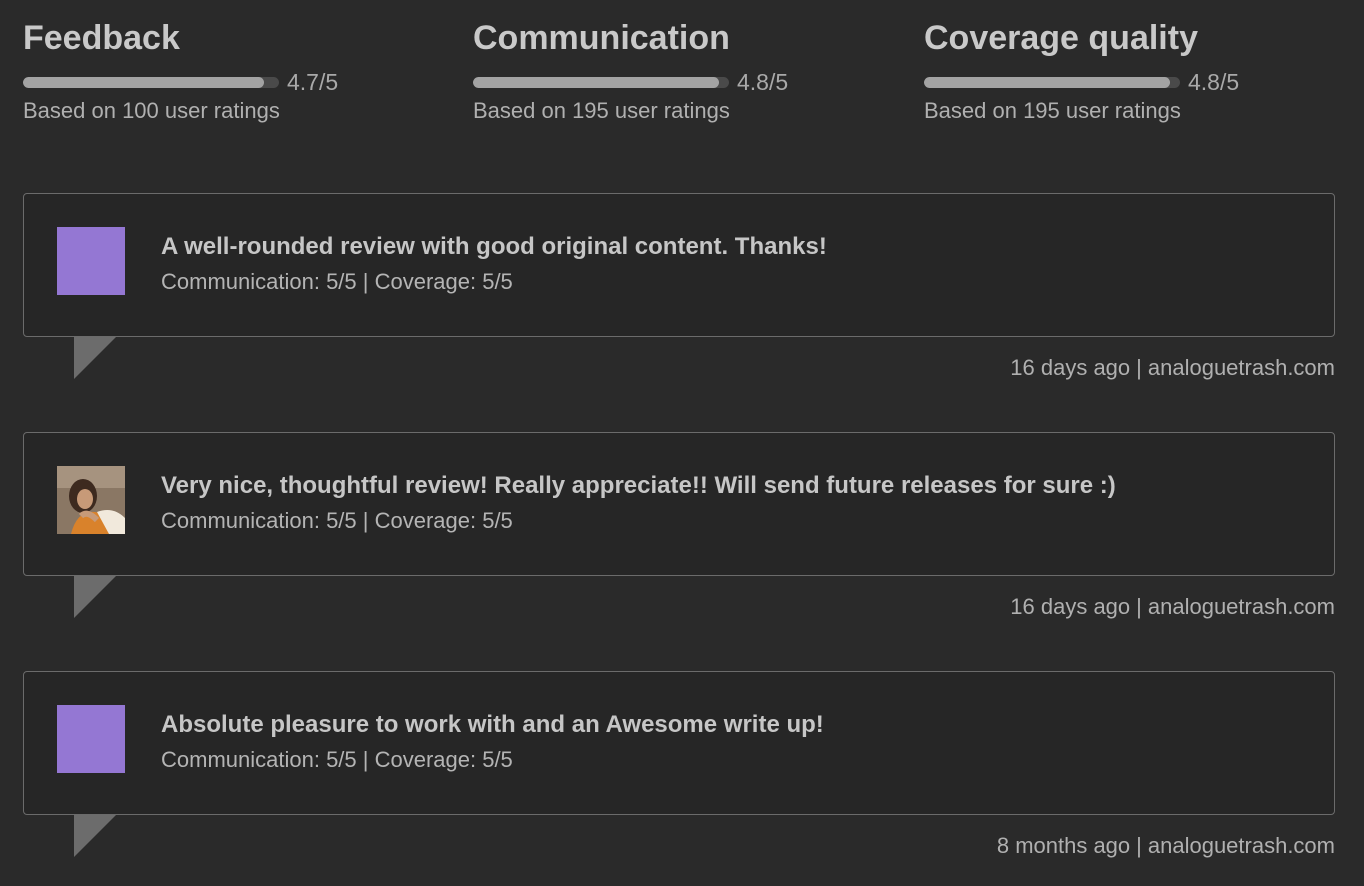 This screenshot has width=1364, height=886. What do you see at coordinates (101, 38) in the screenshot?
I see `stat-title: Feedback` at bounding box center [101, 38].